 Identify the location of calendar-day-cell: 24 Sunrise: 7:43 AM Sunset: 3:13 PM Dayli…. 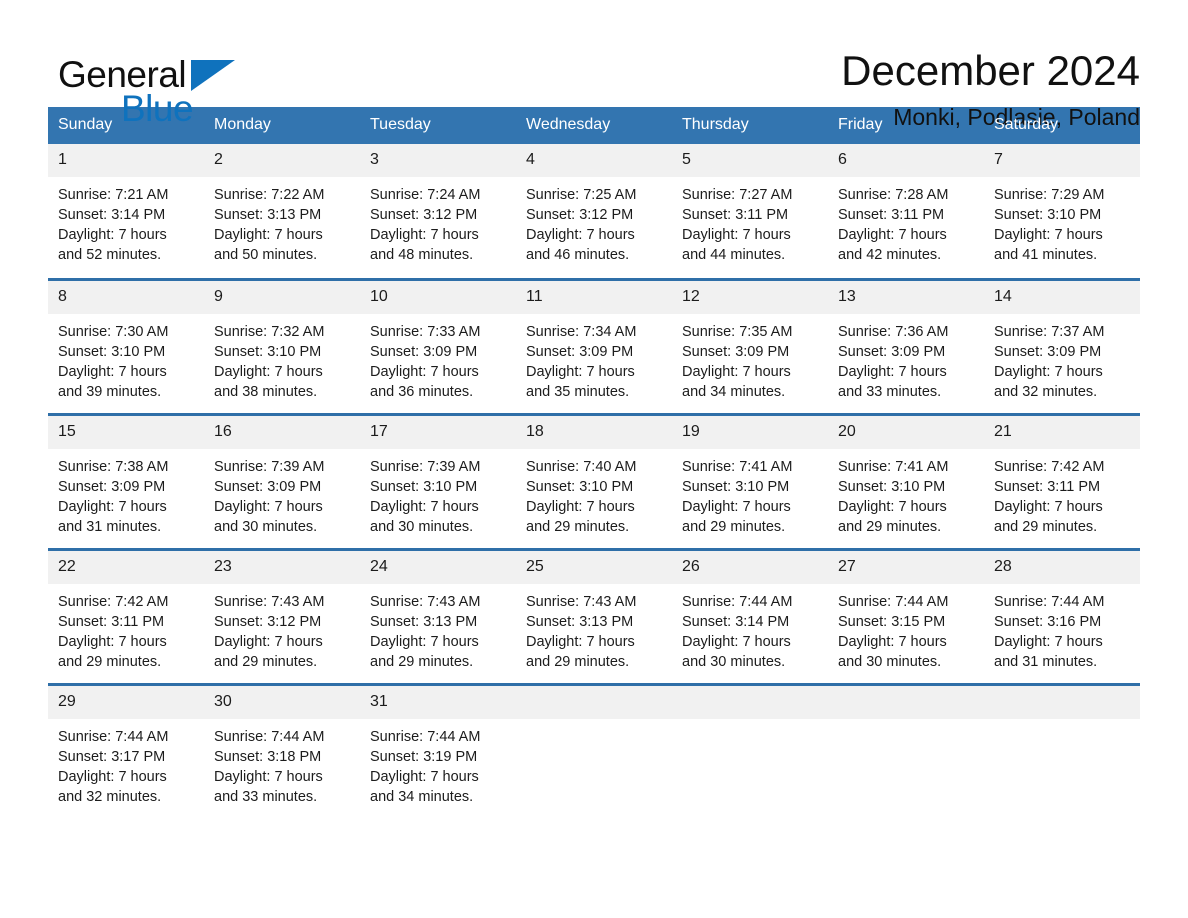
(438, 615).